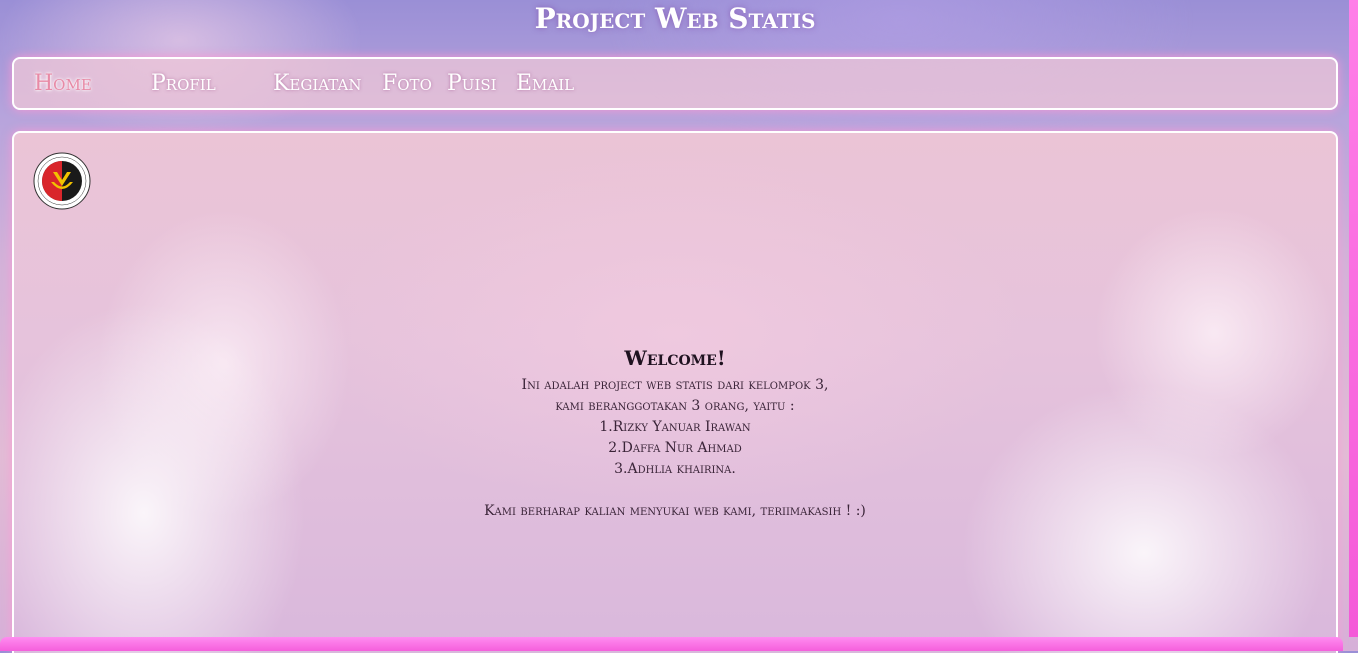 This screenshot has height=653, width=1358. I want to click on member-name: 2.Daffa Nur Ahmad, so click(675, 448).